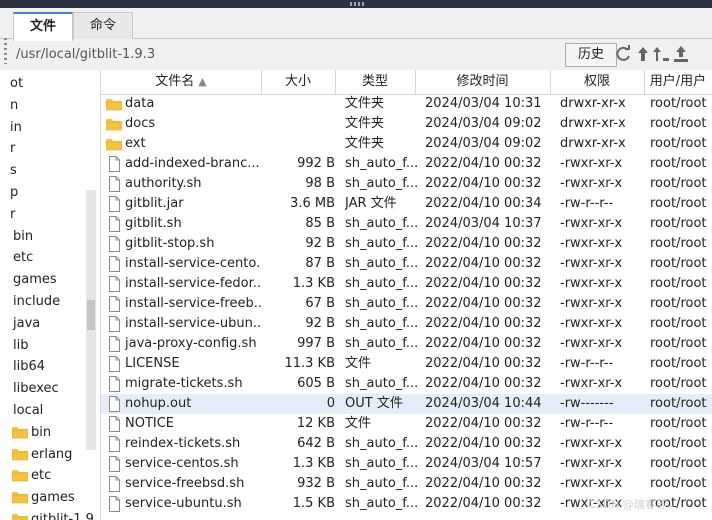 The image size is (712, 520). Describe the element at coordinates (158, 403) in the screenshot. I see `file-name-cell: nohup.out` at that location.